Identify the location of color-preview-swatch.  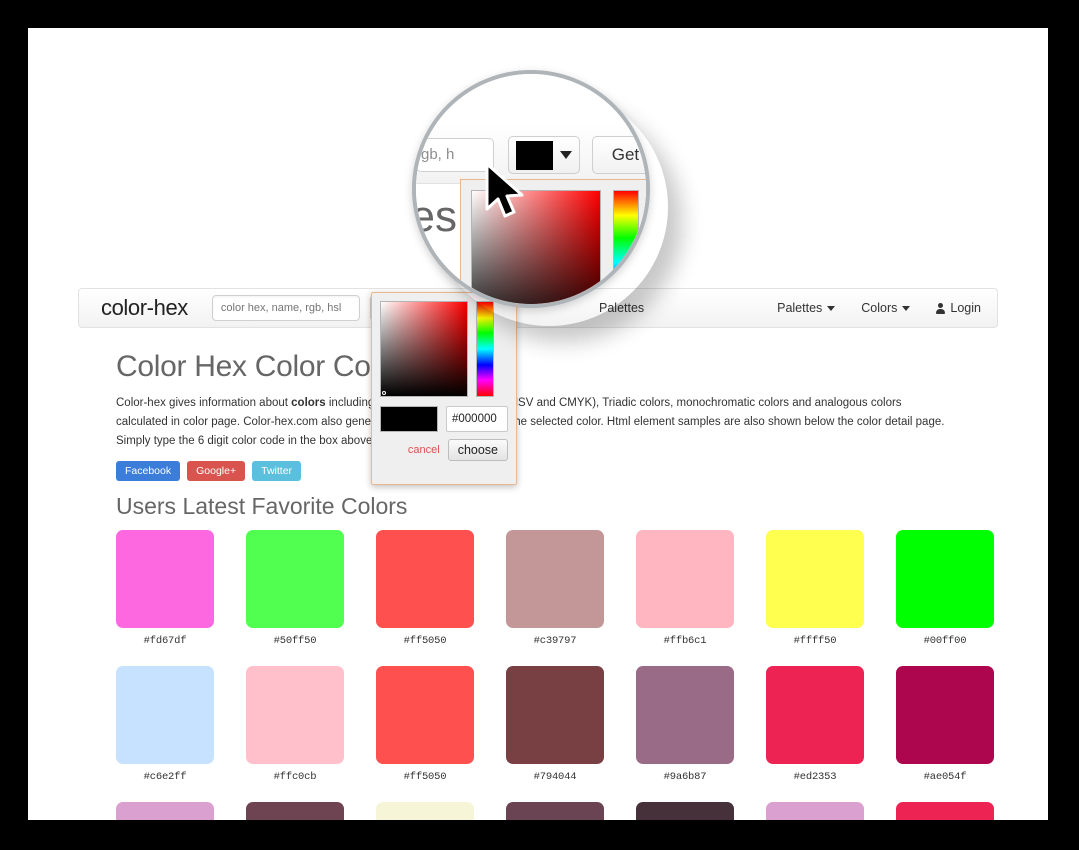
(409, 419).